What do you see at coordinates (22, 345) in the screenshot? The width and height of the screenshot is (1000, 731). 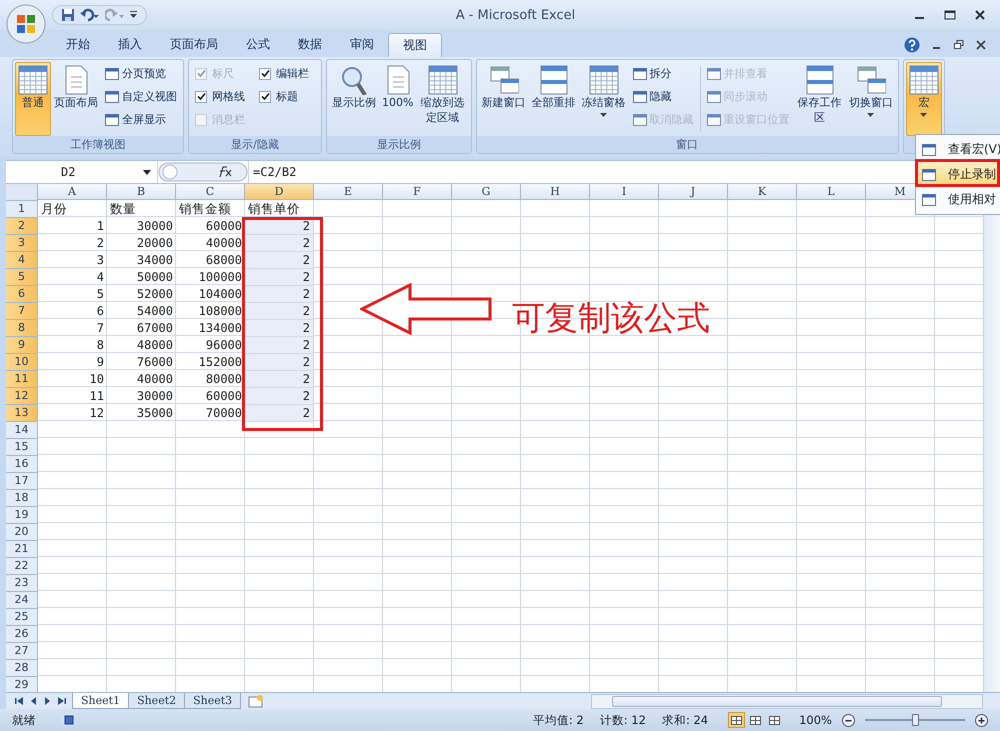 I see `row-header: 9` at bounding box center [22, 345].